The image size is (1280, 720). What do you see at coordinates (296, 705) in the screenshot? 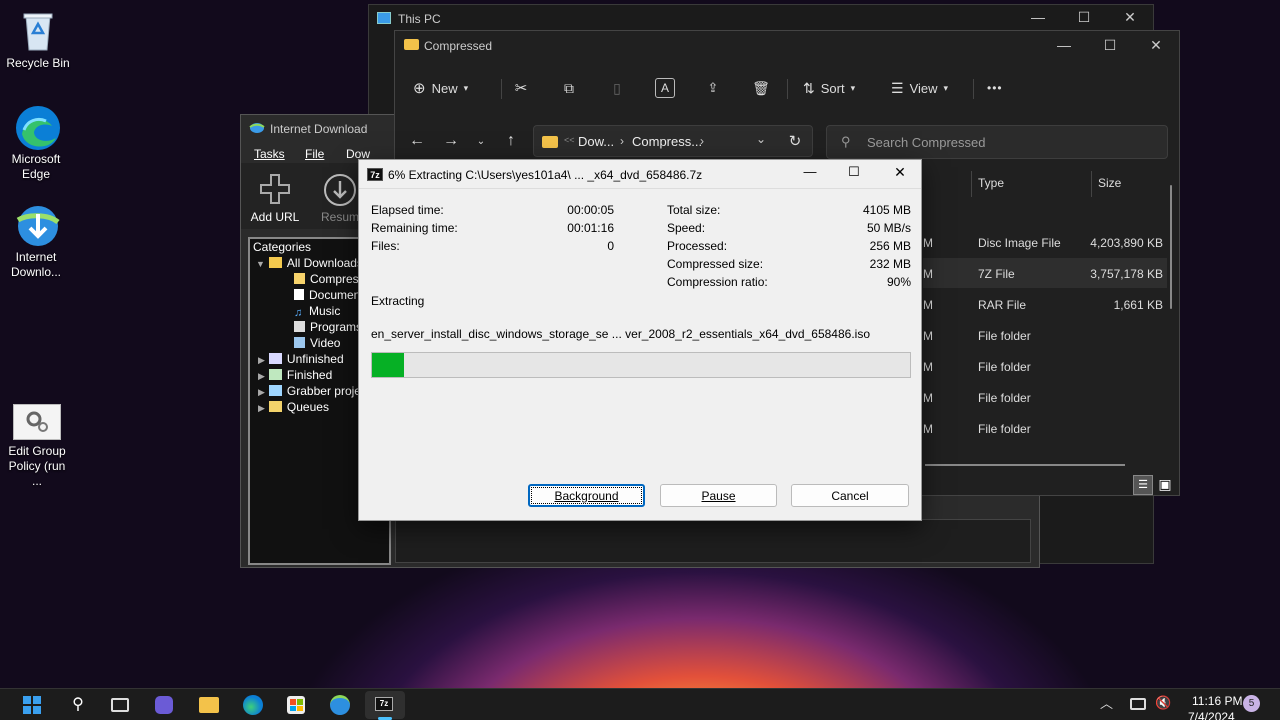
I see `microsoft-store-icon` at bounding box center [296, 705].